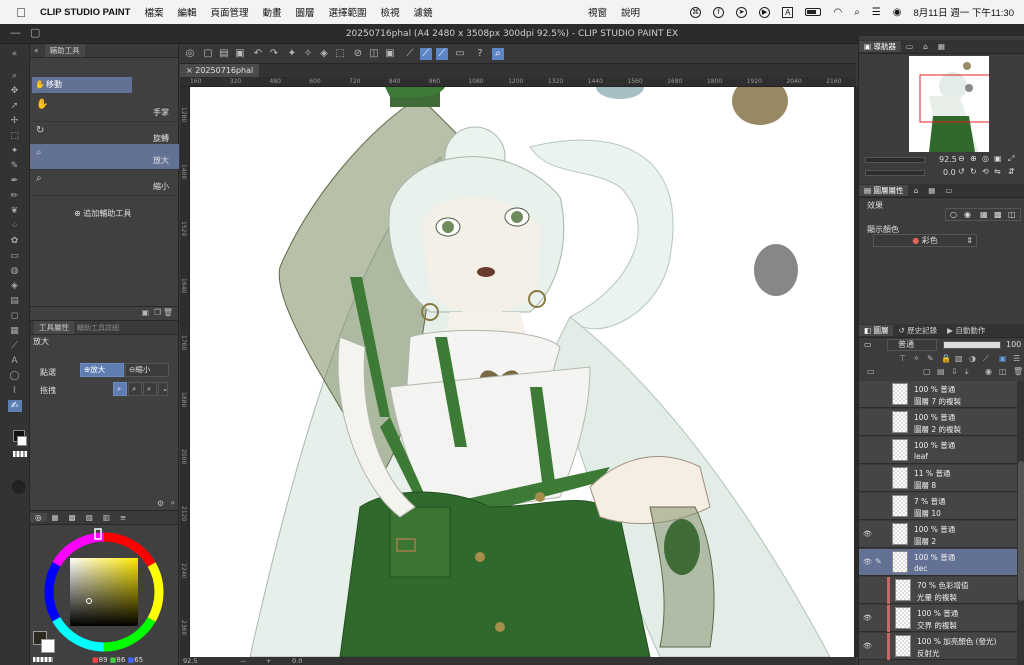 The width and height of the screenshot is (1024, 665). What do you see at coordinates (38, 517) in the screenshot?
I see `color-wheel-tab-icon: ◎` at bounding box center [38, 517].